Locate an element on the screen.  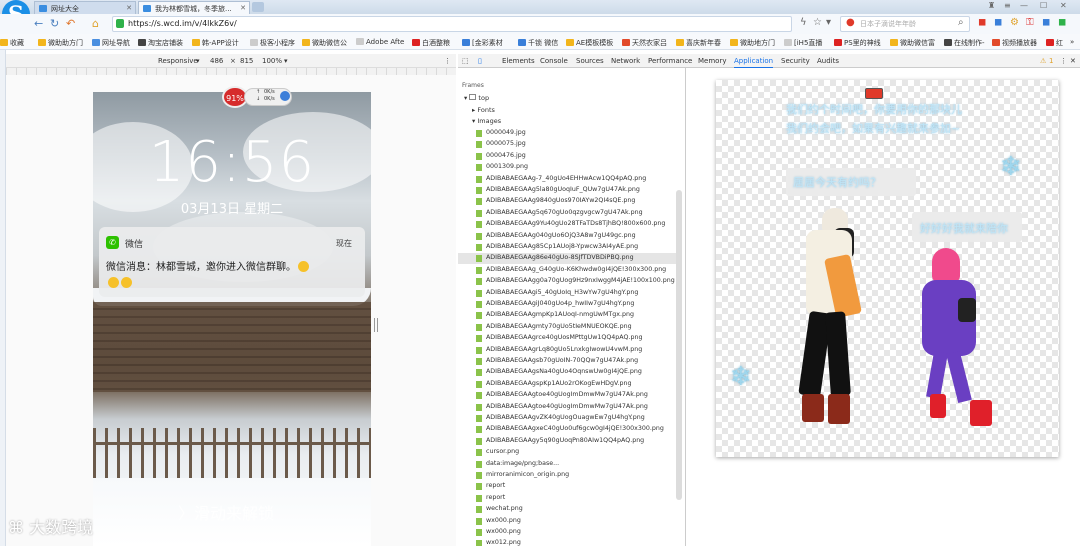
bookmark-item: 微助地方门 is located at coordinates (752, 43).